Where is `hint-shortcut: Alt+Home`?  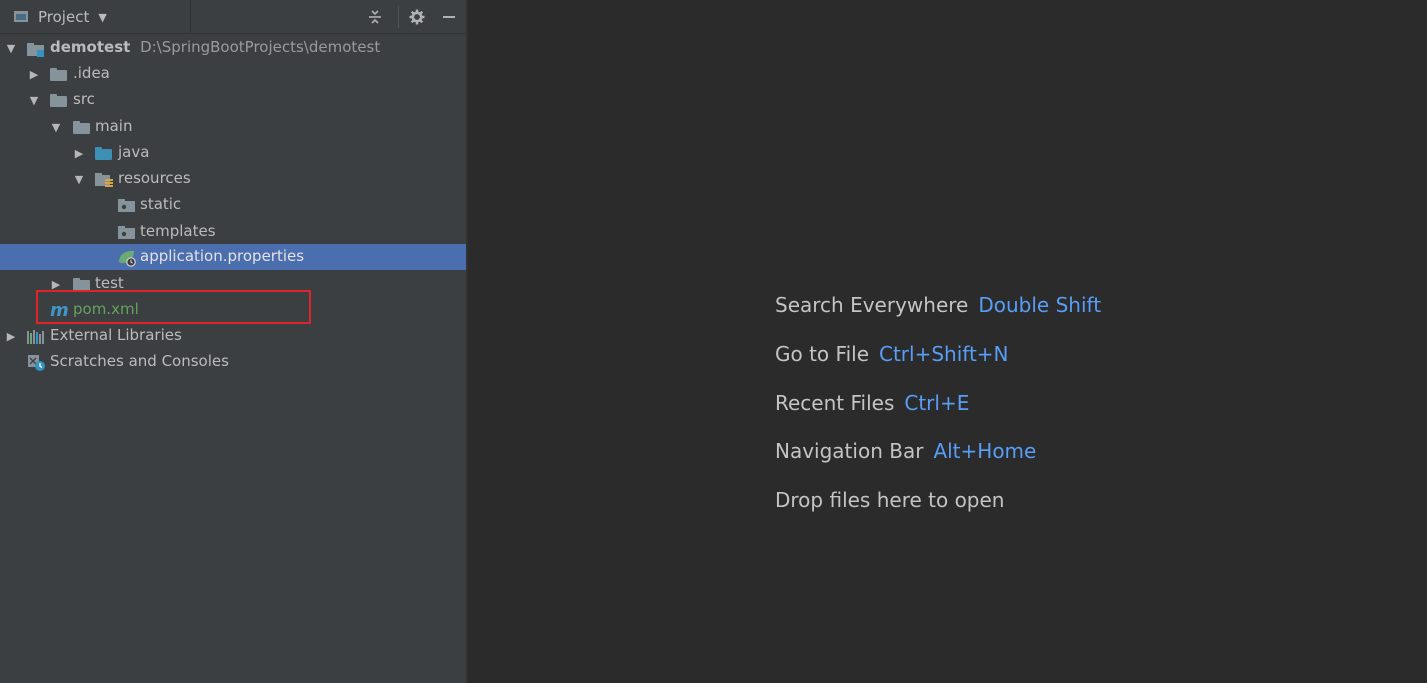
hint-shortcut: Alt+Home is located at coordinates (985, 451).